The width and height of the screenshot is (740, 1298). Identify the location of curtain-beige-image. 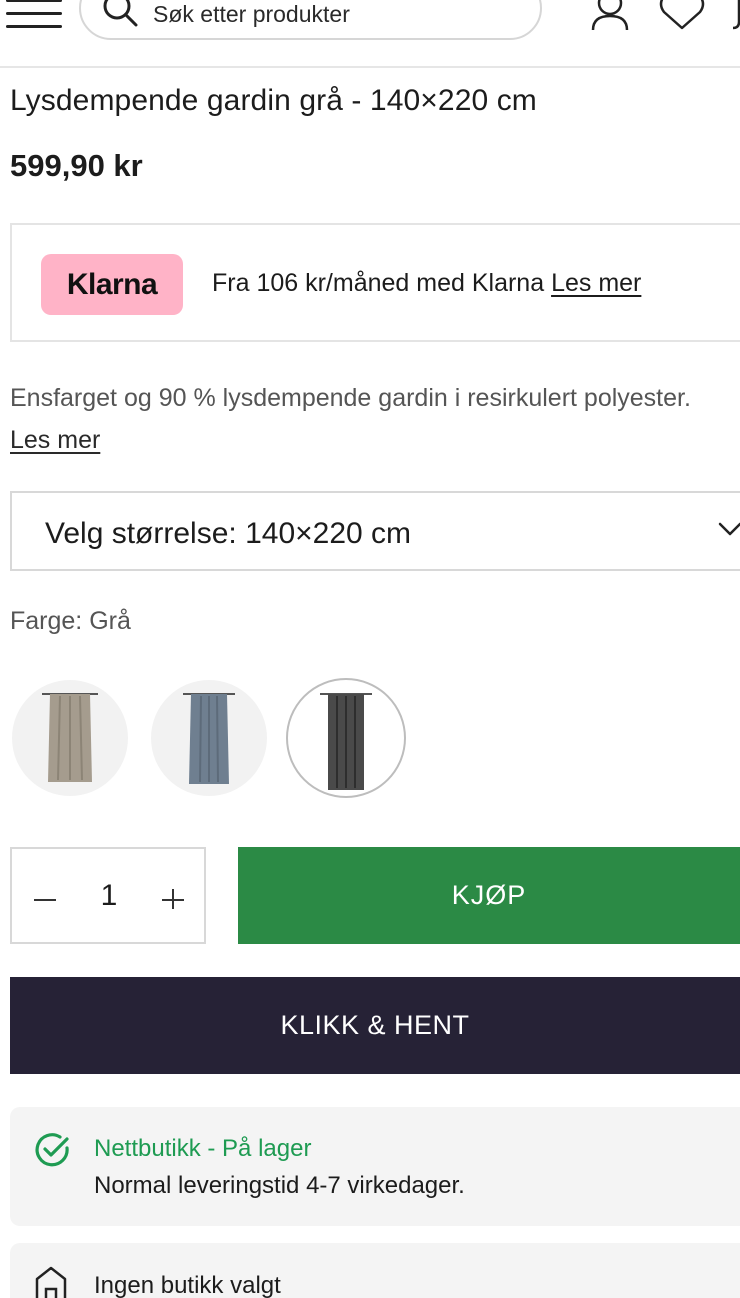
(70, 737).